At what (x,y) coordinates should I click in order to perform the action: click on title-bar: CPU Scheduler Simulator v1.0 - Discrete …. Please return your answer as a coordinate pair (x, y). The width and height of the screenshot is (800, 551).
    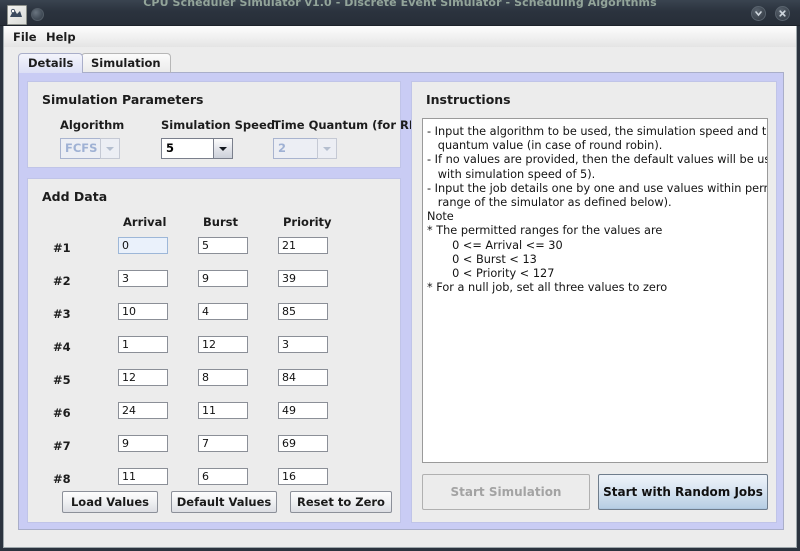
    Looking at the image, I should click on (400, 13).